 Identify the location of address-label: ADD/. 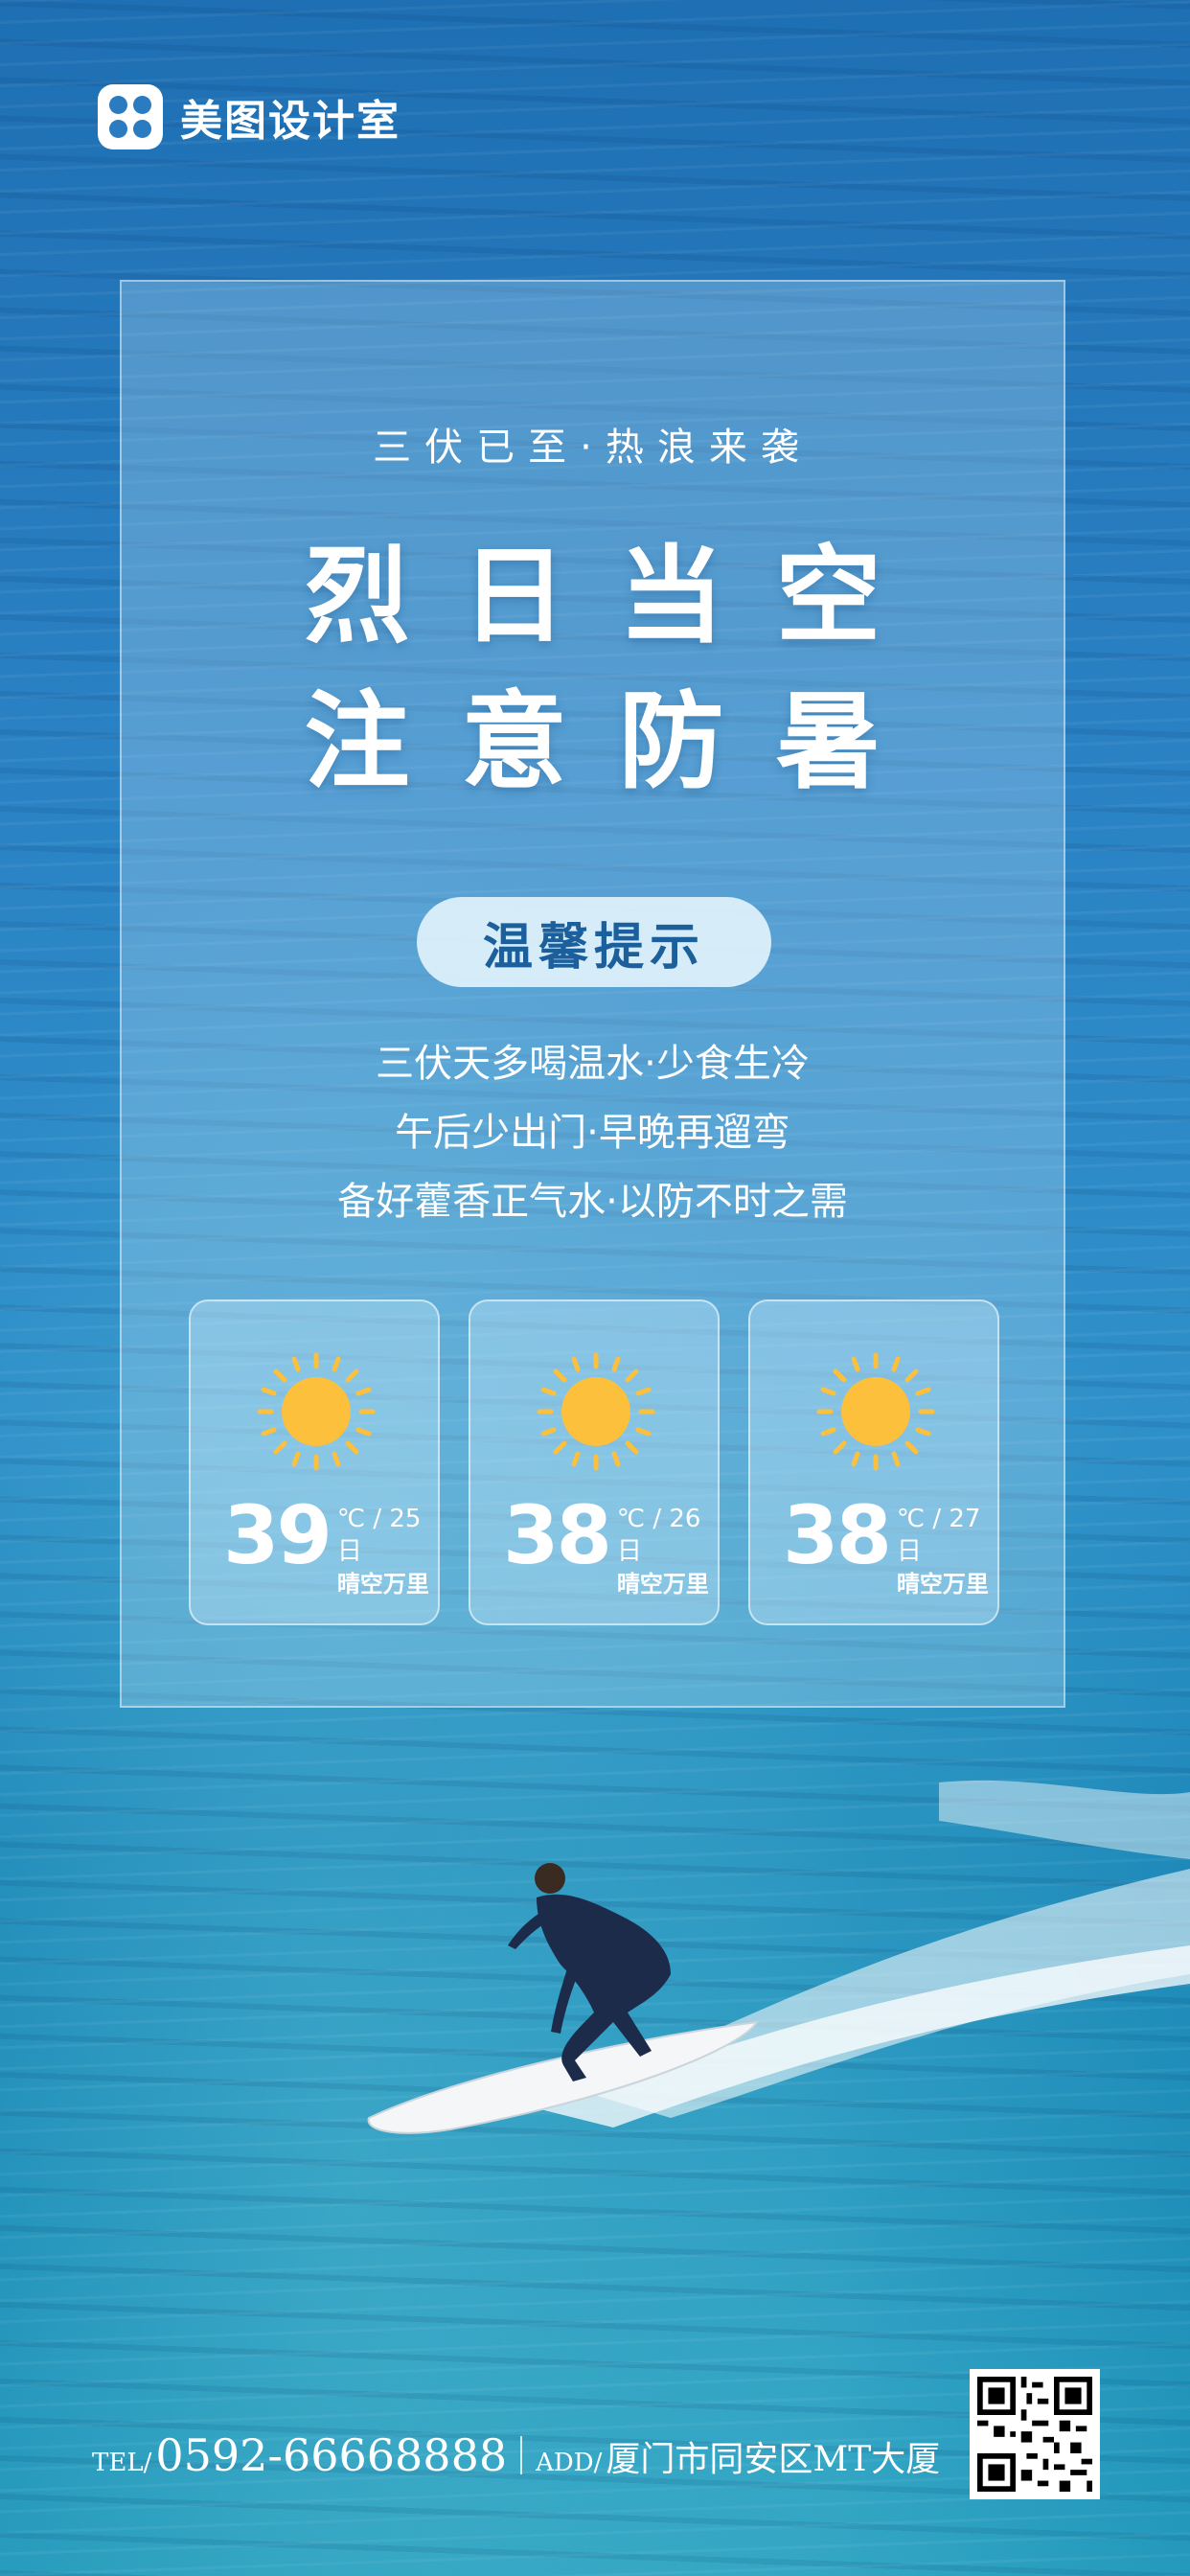
(570, 2463).